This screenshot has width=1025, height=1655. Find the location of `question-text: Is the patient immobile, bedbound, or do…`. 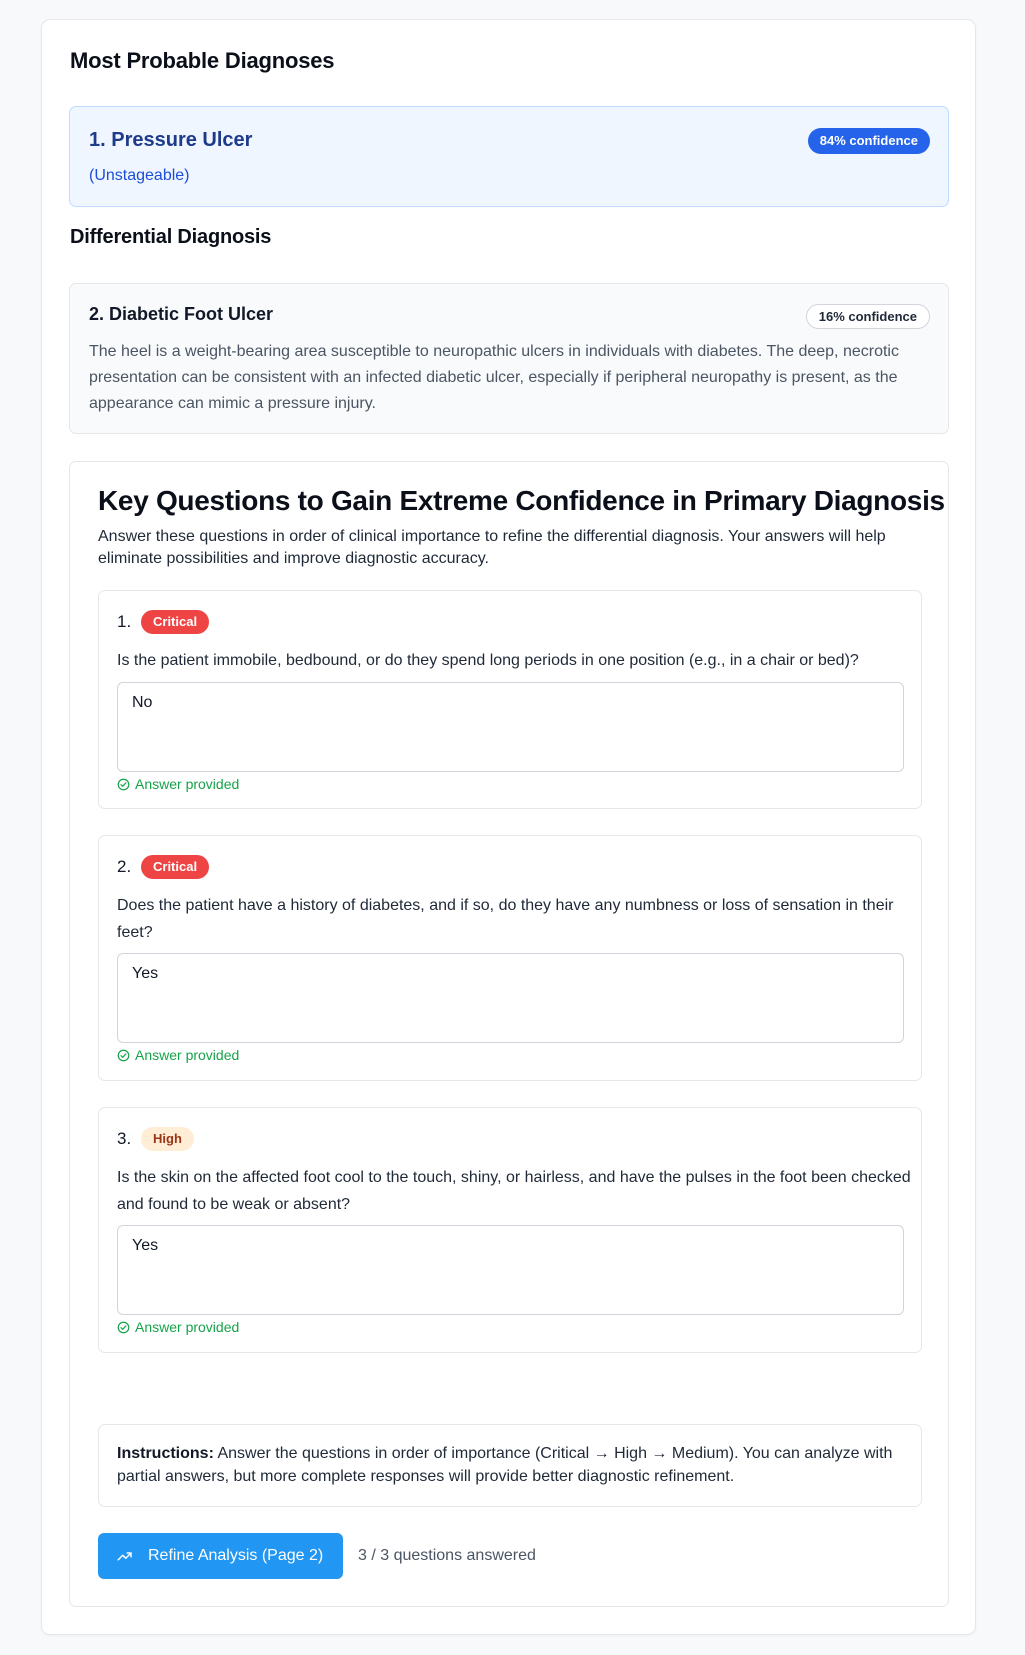

question-text: Is the patient immobile, bedbound, or do… is located at coordinates (488, 660).